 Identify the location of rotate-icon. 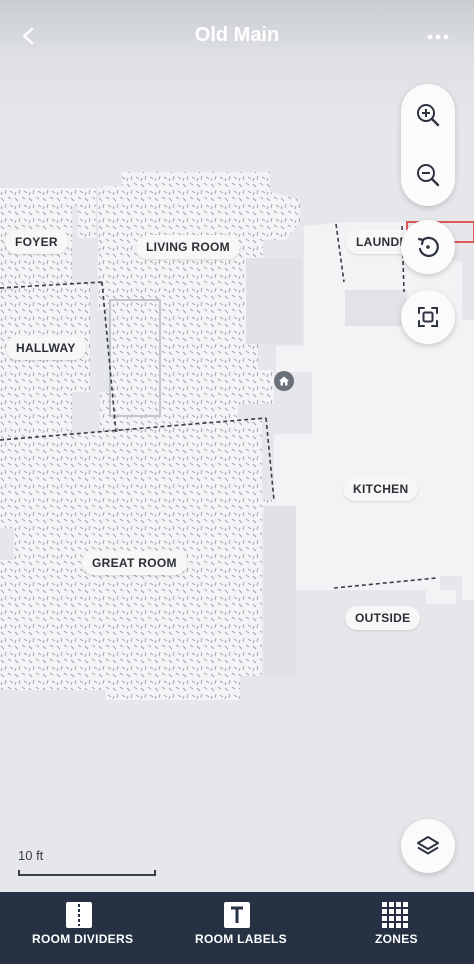
(428, 247).